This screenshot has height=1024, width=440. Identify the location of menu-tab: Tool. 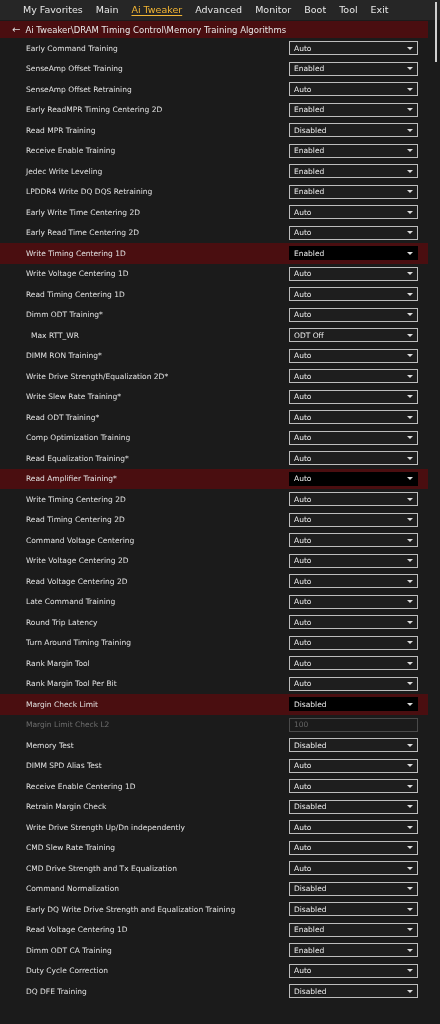
(348, 10).